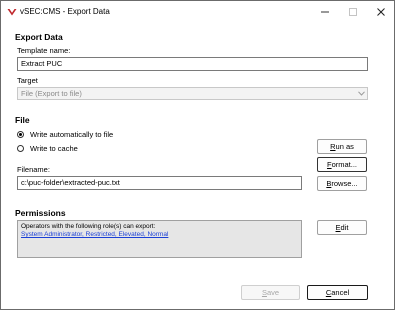 This screenshot has height=310, width=395. What do you see at coordinates (197, 12) in the screenshot?
I see `title-bar: vSEC:CMS - Export Data` at bounding box center [197, 12].